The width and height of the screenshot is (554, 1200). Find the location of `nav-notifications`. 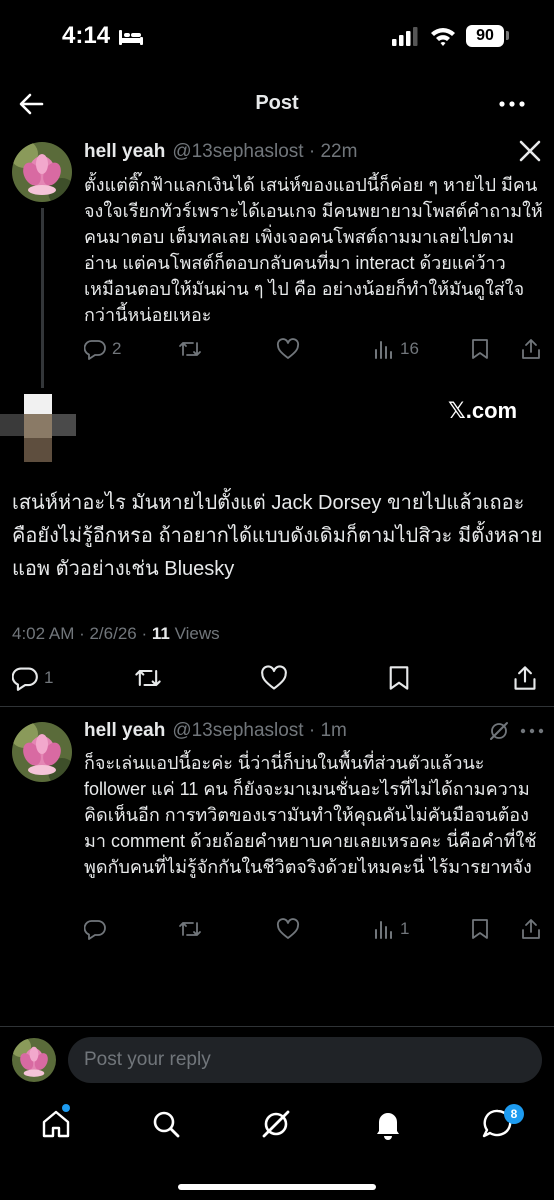

nav-notifications is located at coordinates (388, 1124).